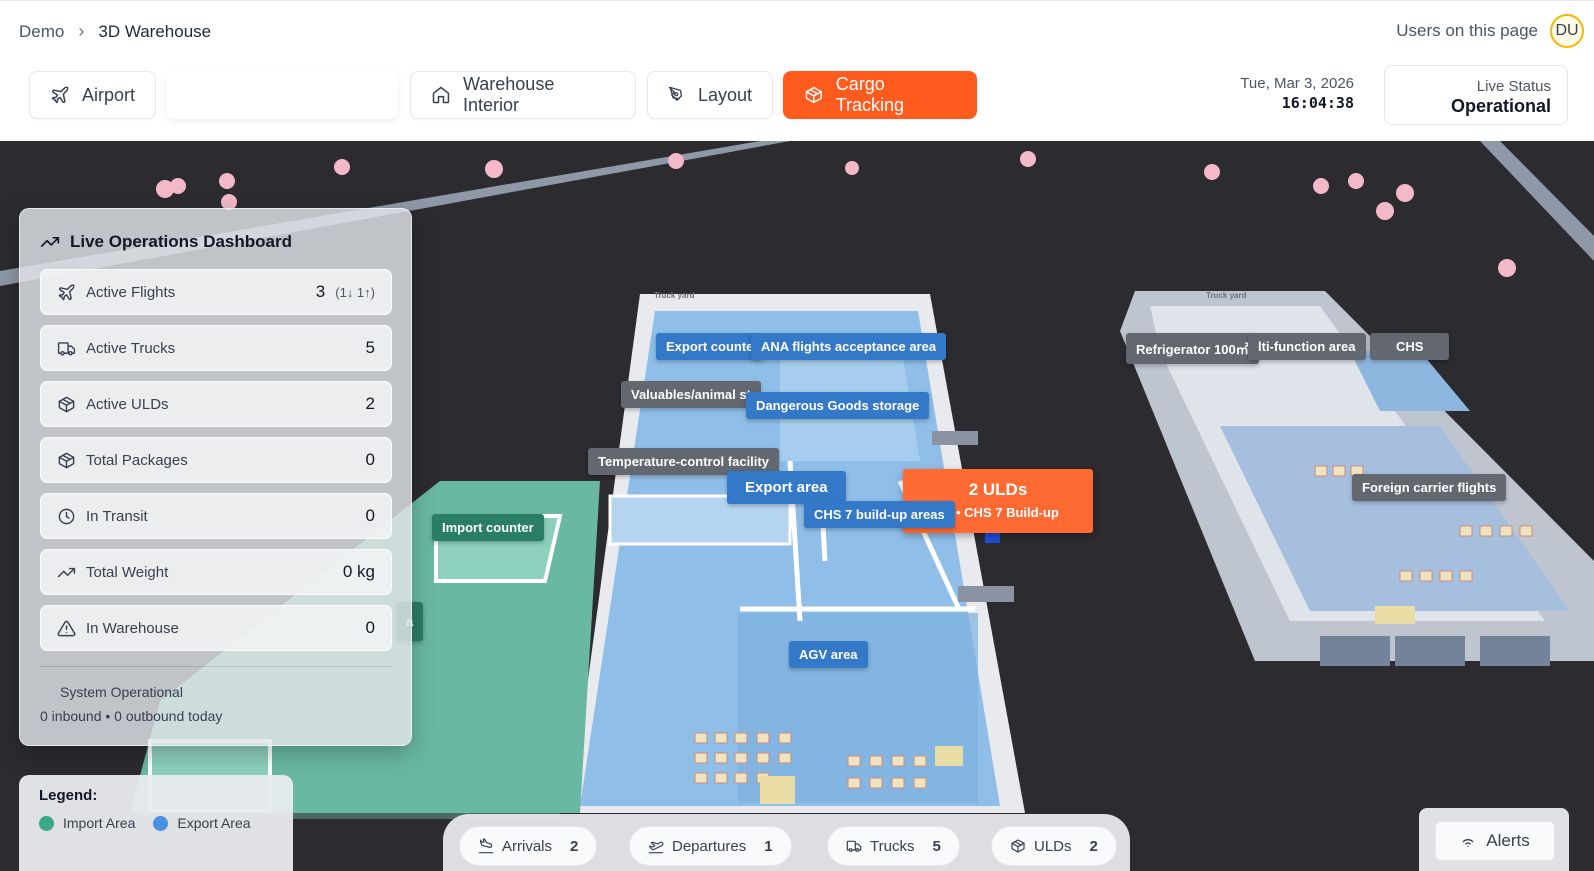  Describe the element at coordinates (127, 404) in the screenshot. I see `stat-label: Active ULDs` at that location.